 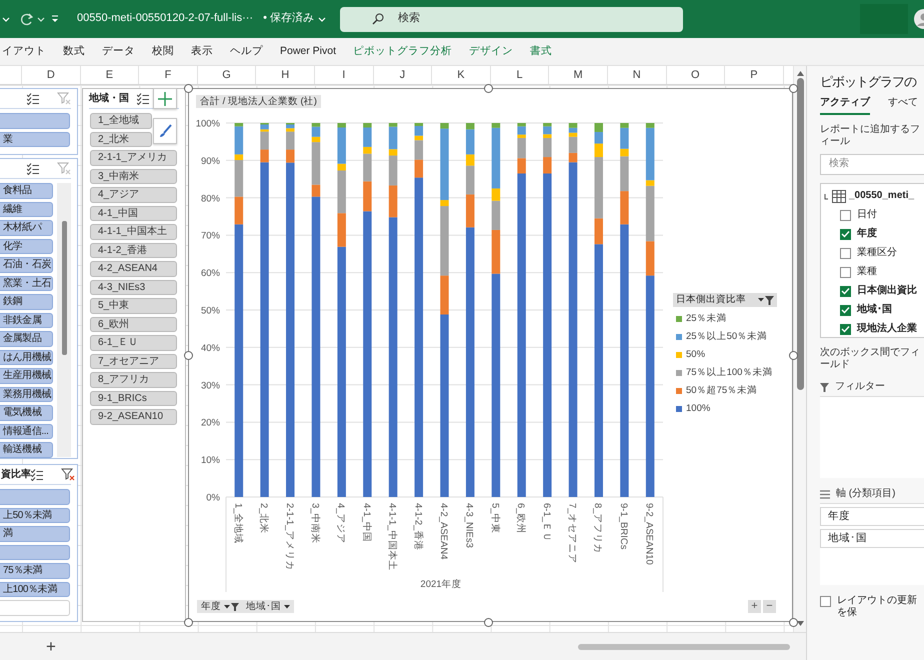 What do you see at coordinates (268, 607) in the screenshot?
I see `field-button: 地域･国` at bounding box center [268, 607].